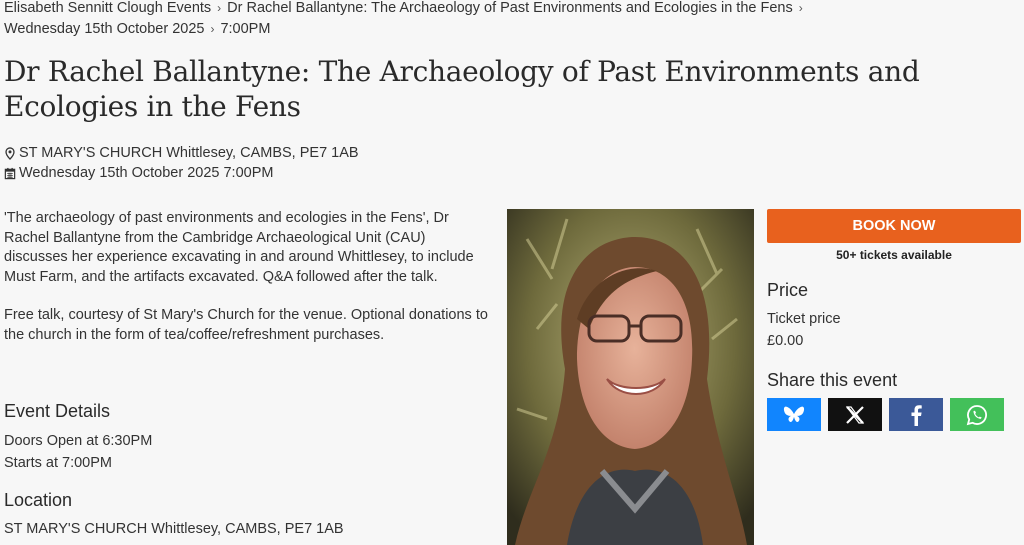 The image size is (1024, 545). What do you see at coordinates (630, 377) in the screenshot?
I see `speaker-photo` at bounding box center [630, 377].